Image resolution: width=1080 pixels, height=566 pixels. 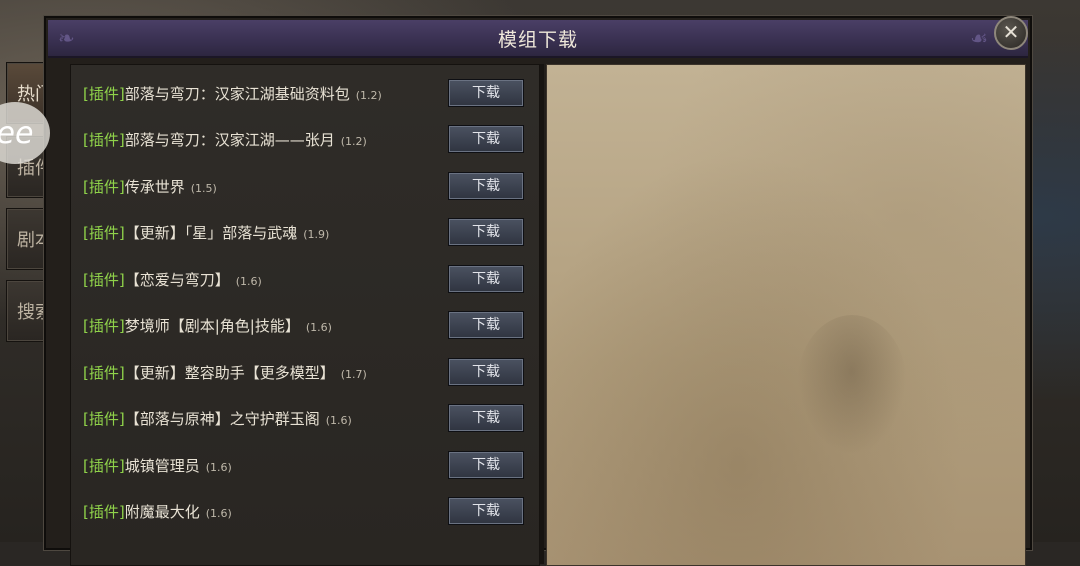 I want to click on list-item: [插件]【更新】整容助手【更多模型】 (1.7) 下载, so click(x=308, y=372).